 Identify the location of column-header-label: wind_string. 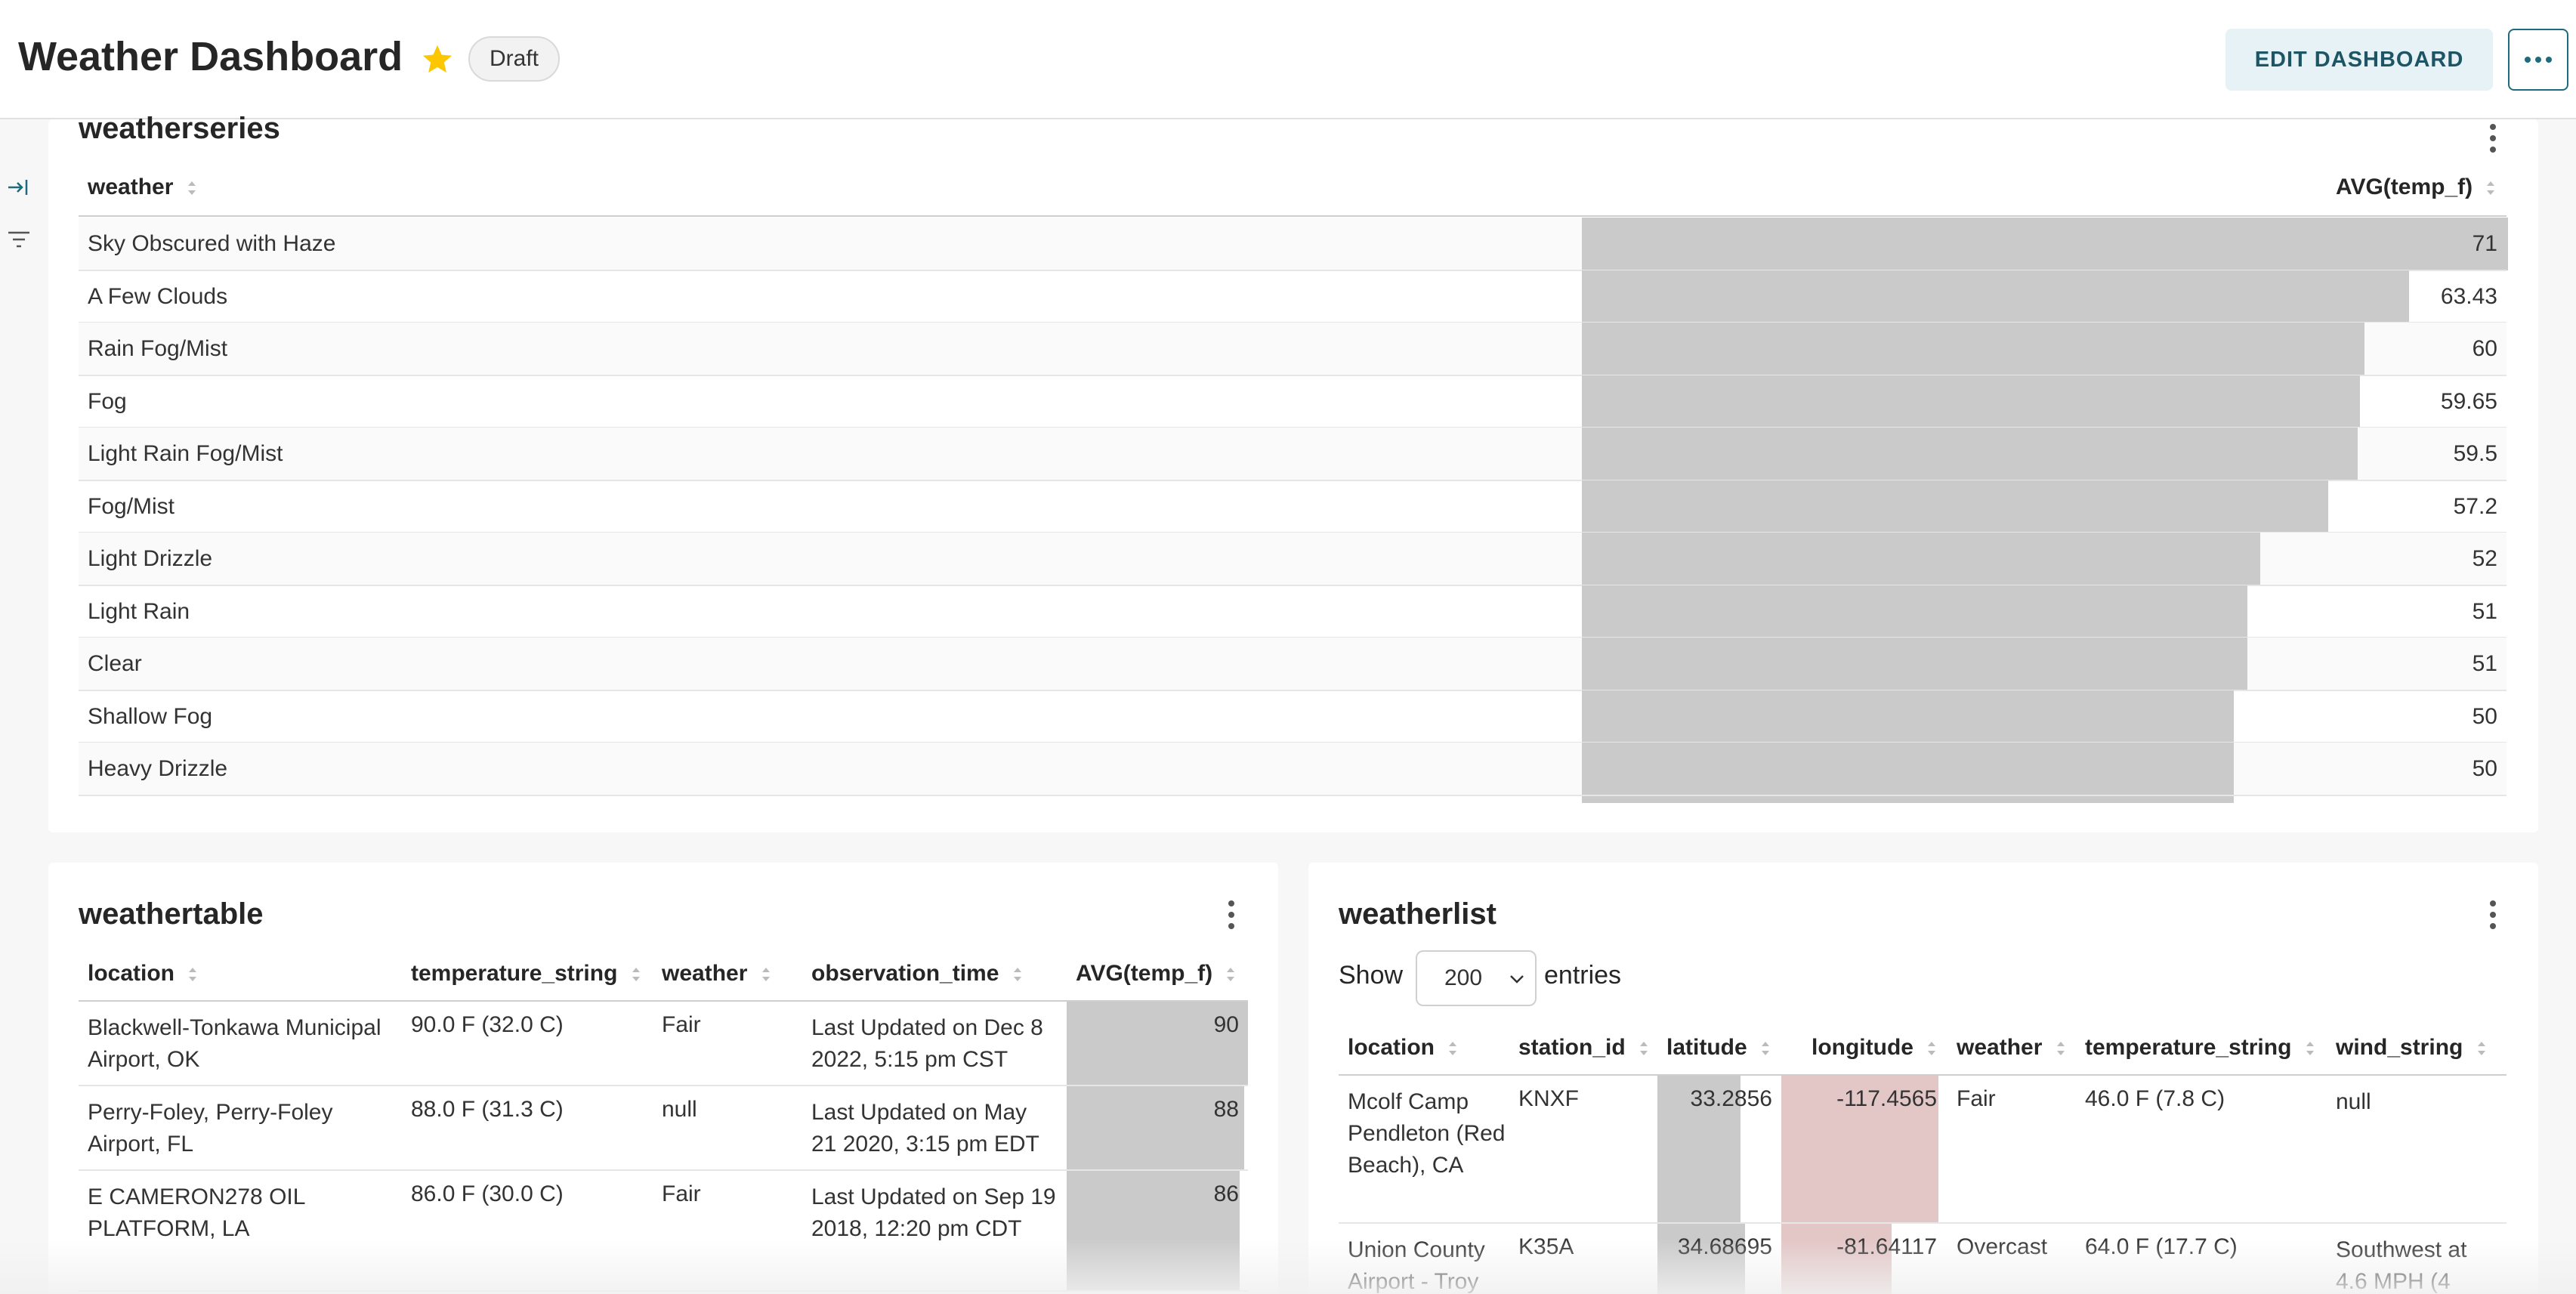
(2399, 1047).